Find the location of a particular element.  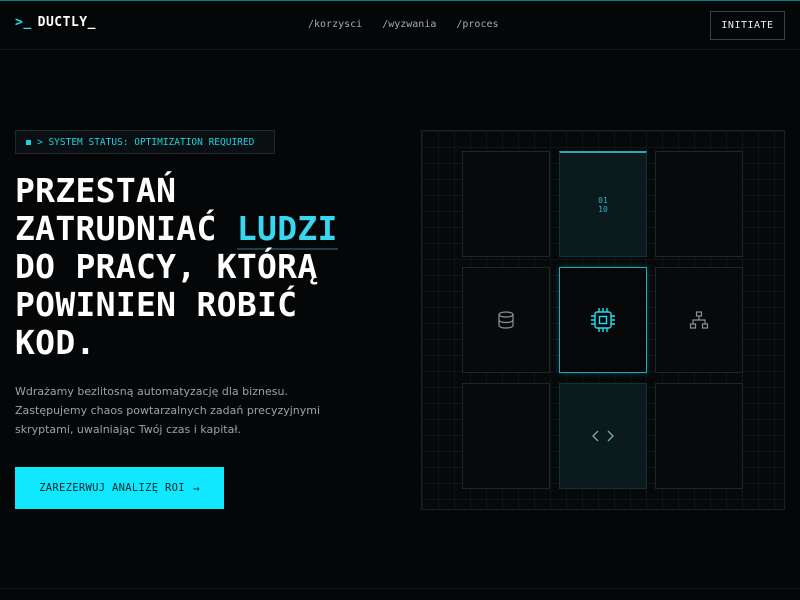

status-square-icon is located at coordinates (28, 142).